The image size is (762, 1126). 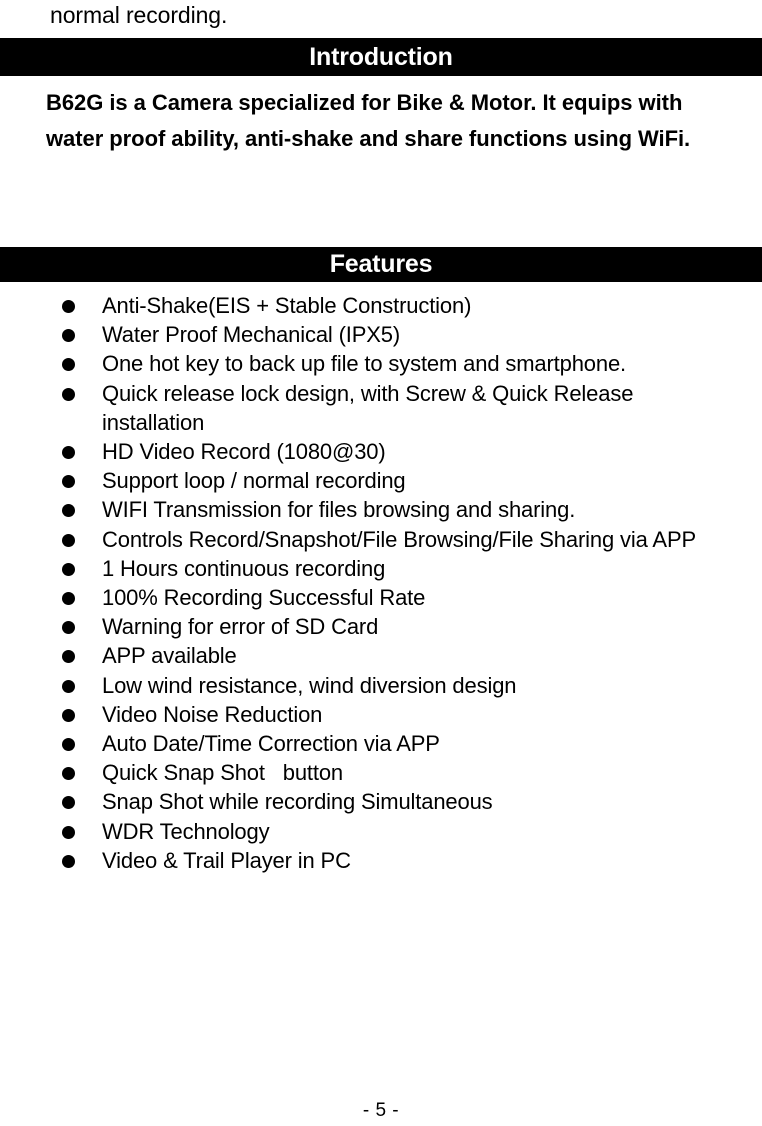 What do you see at coordinates (381, 860) in the screenshot?
I see `feature-list-item: Video & Trail Player in PC` at bounding box center [381, 860].